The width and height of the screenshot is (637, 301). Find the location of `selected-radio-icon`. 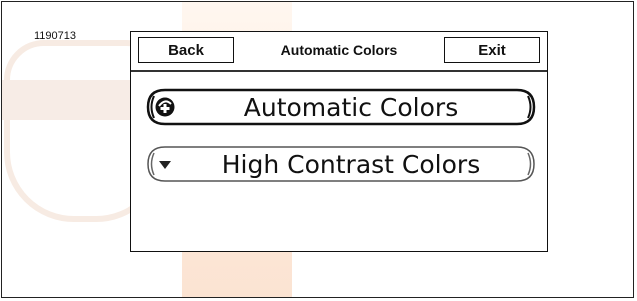

selected-radio-icon is located at coordinates (165, 107).